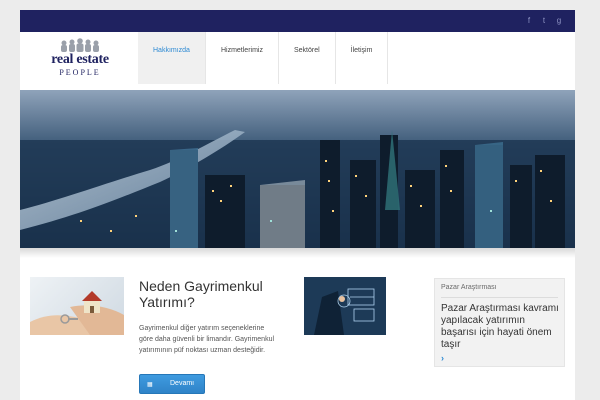 The image size is (600, 400). What do you see at coordinates (150, 385) in the screenshot?
I see `grid-icon: ▦` at bounding box center [150, 385].